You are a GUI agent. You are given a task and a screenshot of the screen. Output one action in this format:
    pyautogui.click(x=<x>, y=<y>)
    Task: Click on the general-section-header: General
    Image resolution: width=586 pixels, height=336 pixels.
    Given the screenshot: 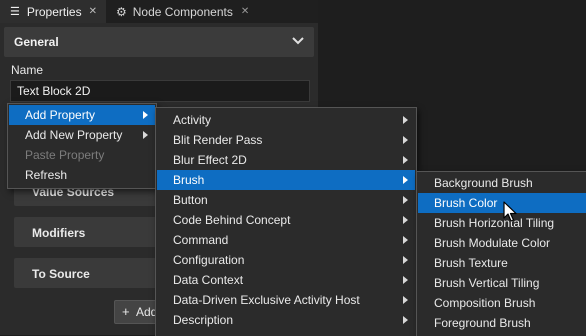 What is the action you would take?
    pyautogui.click(x=159, y=42)
    